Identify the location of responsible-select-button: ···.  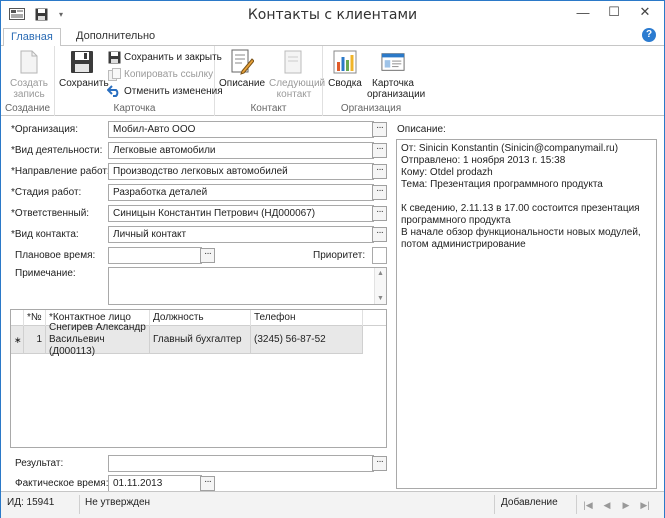
(379, 213).